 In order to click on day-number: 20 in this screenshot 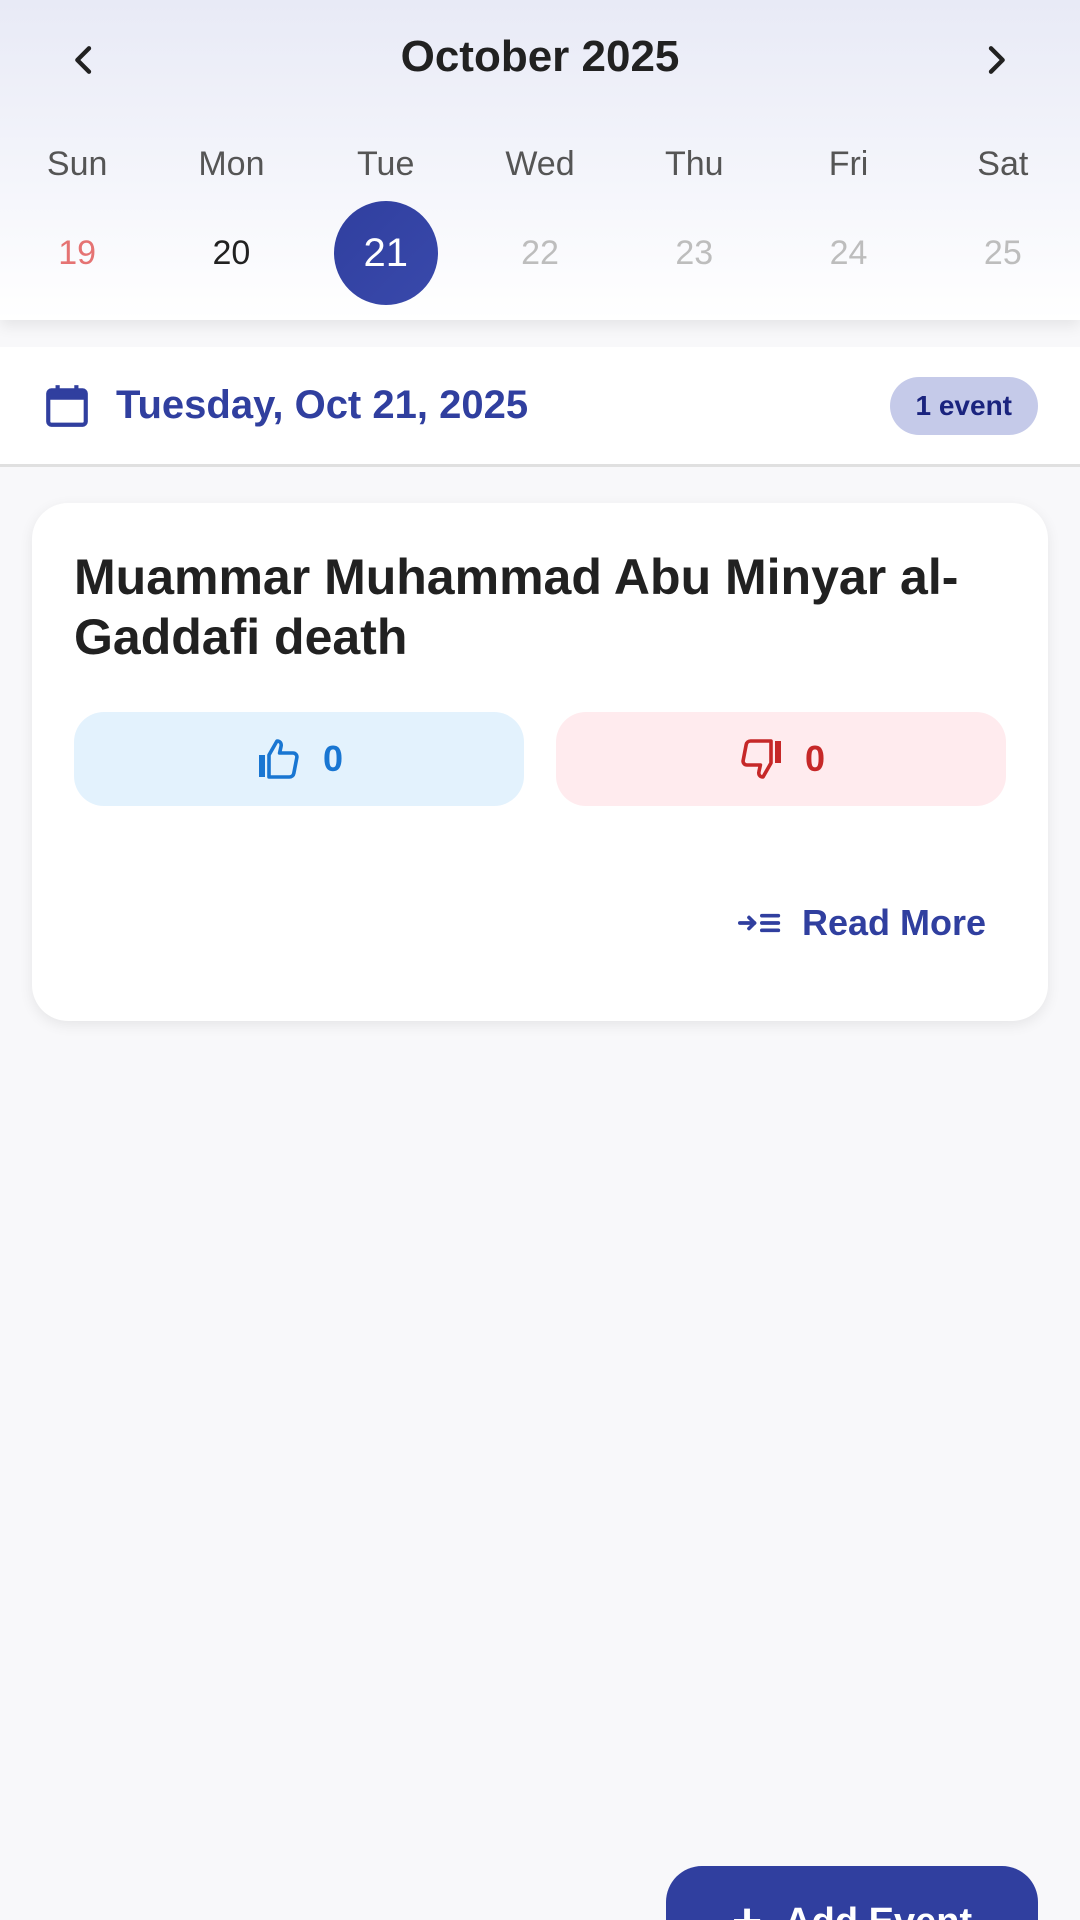, I will do `click(231, 253)`.